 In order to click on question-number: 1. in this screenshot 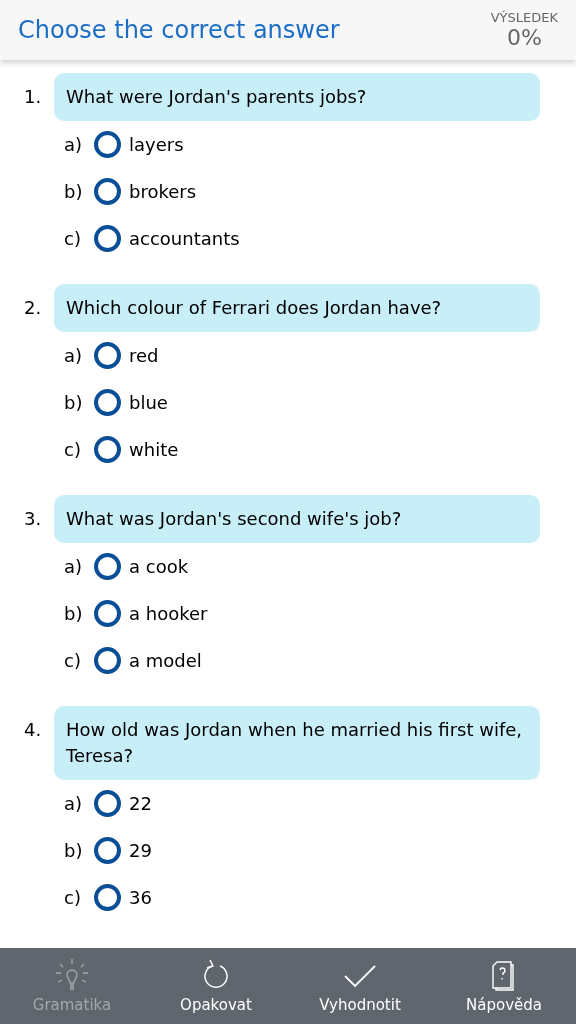, I will do `click(33, 96)`.